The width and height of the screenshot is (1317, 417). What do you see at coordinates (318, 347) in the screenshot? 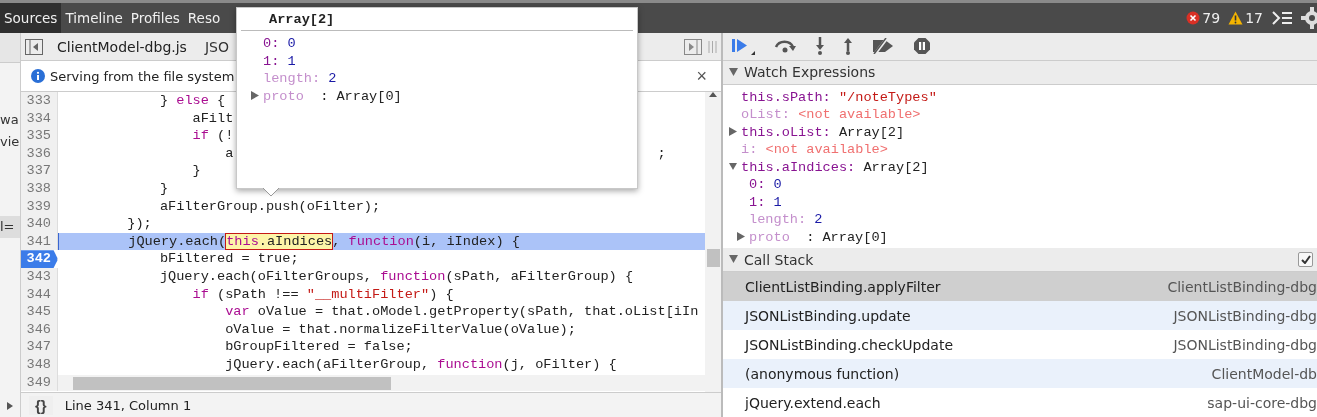
I see `code-line: bGroupFiltered = false;` at bounding box center [318, 347].